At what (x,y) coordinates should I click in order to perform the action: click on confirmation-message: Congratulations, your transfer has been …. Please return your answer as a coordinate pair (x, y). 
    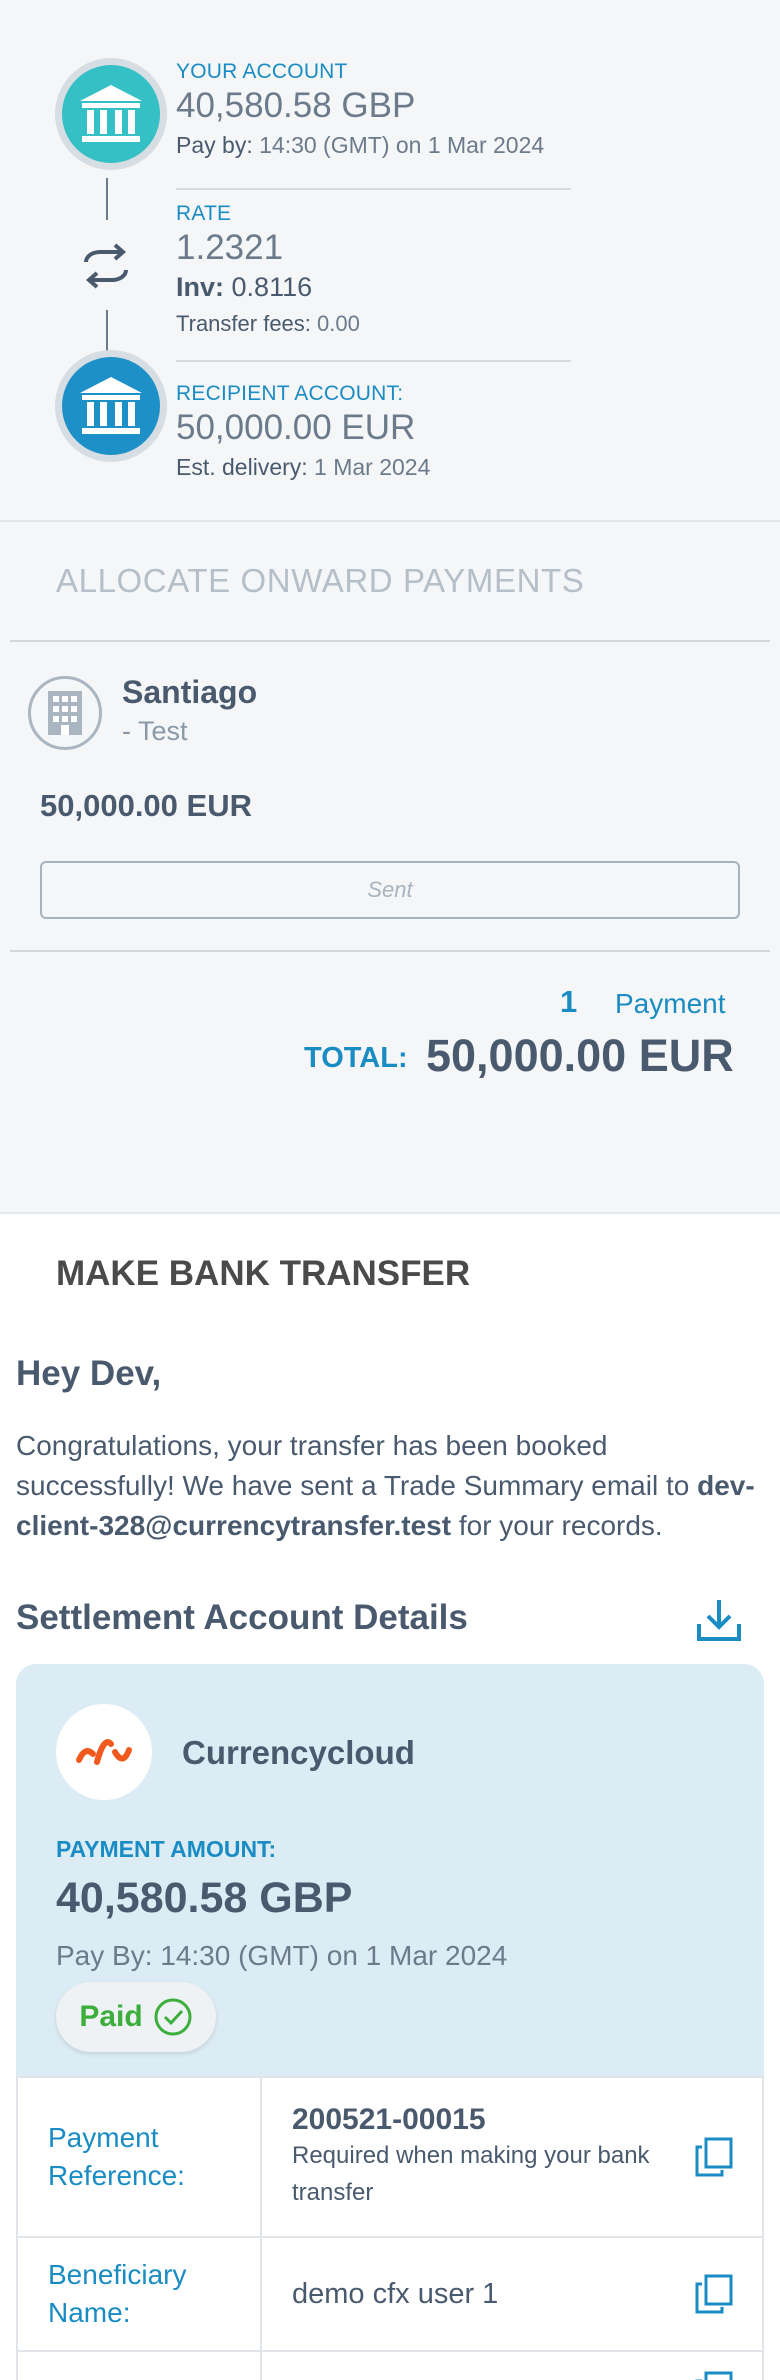
    Looking at the image, I should click on (390, 1486).